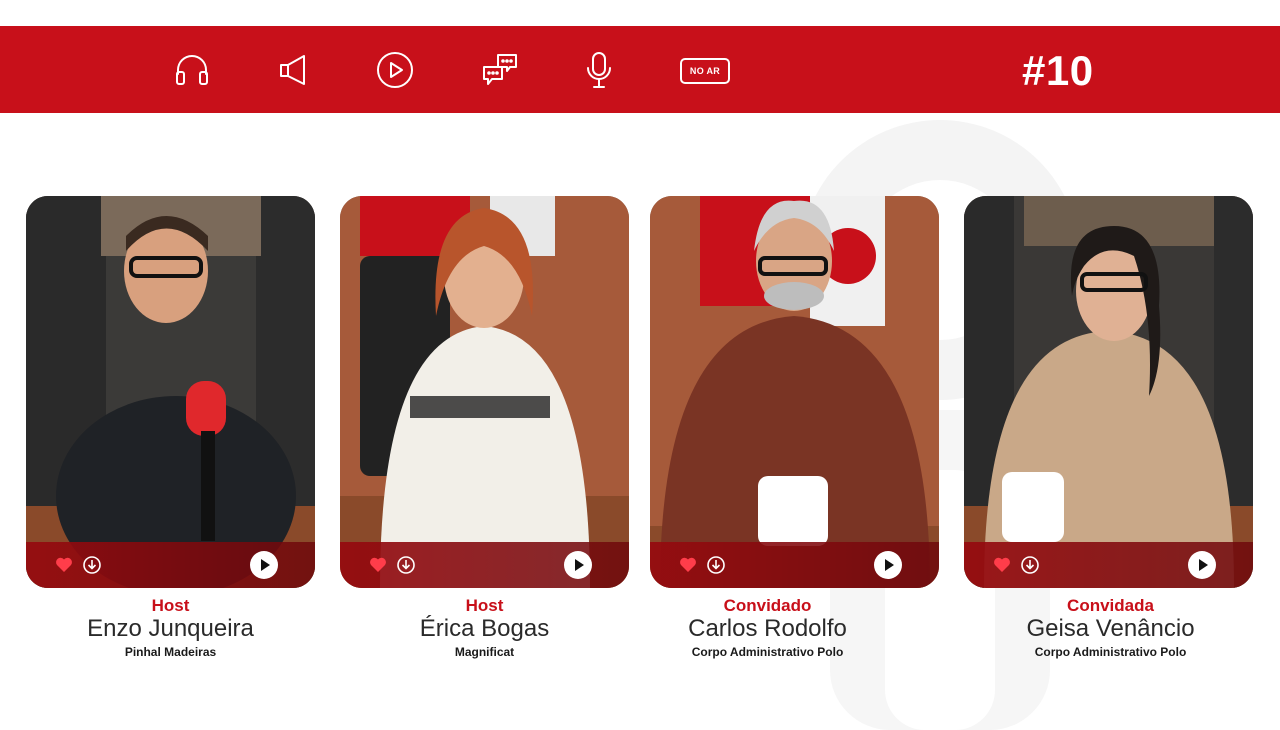  What do you see at coordinates (294, 70) in the screenshot?
I see `megaphone-icon` at bounding box center [294, 70].